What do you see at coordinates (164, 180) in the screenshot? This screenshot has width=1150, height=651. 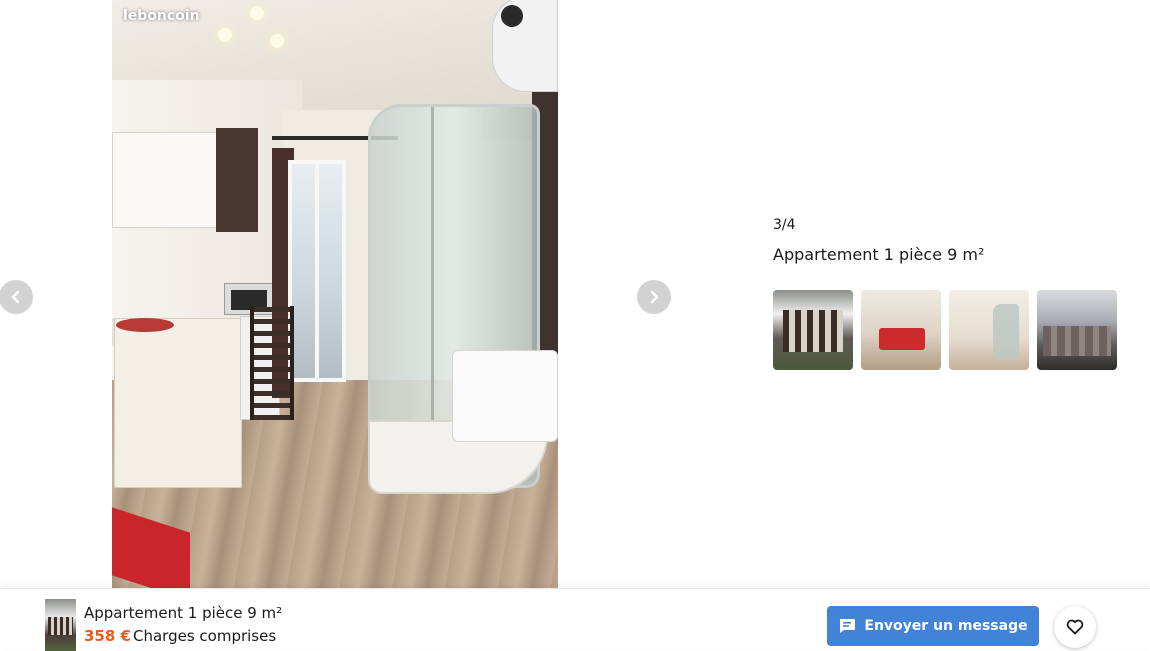 I see `photo-upper-cabinet` at bounding box center [164, 180].